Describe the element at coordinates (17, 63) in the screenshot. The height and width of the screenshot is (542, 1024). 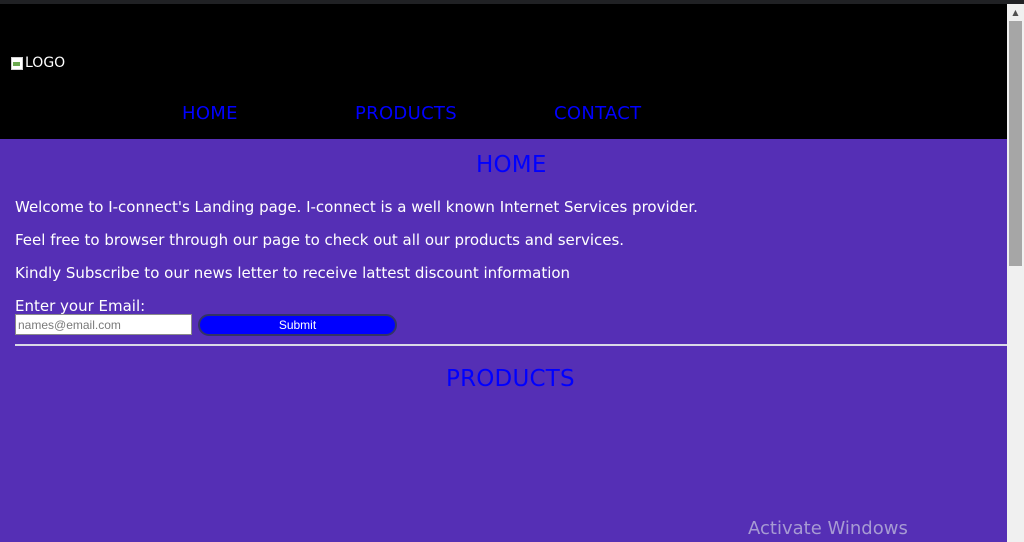
I see `broken-image-icon` at that location.